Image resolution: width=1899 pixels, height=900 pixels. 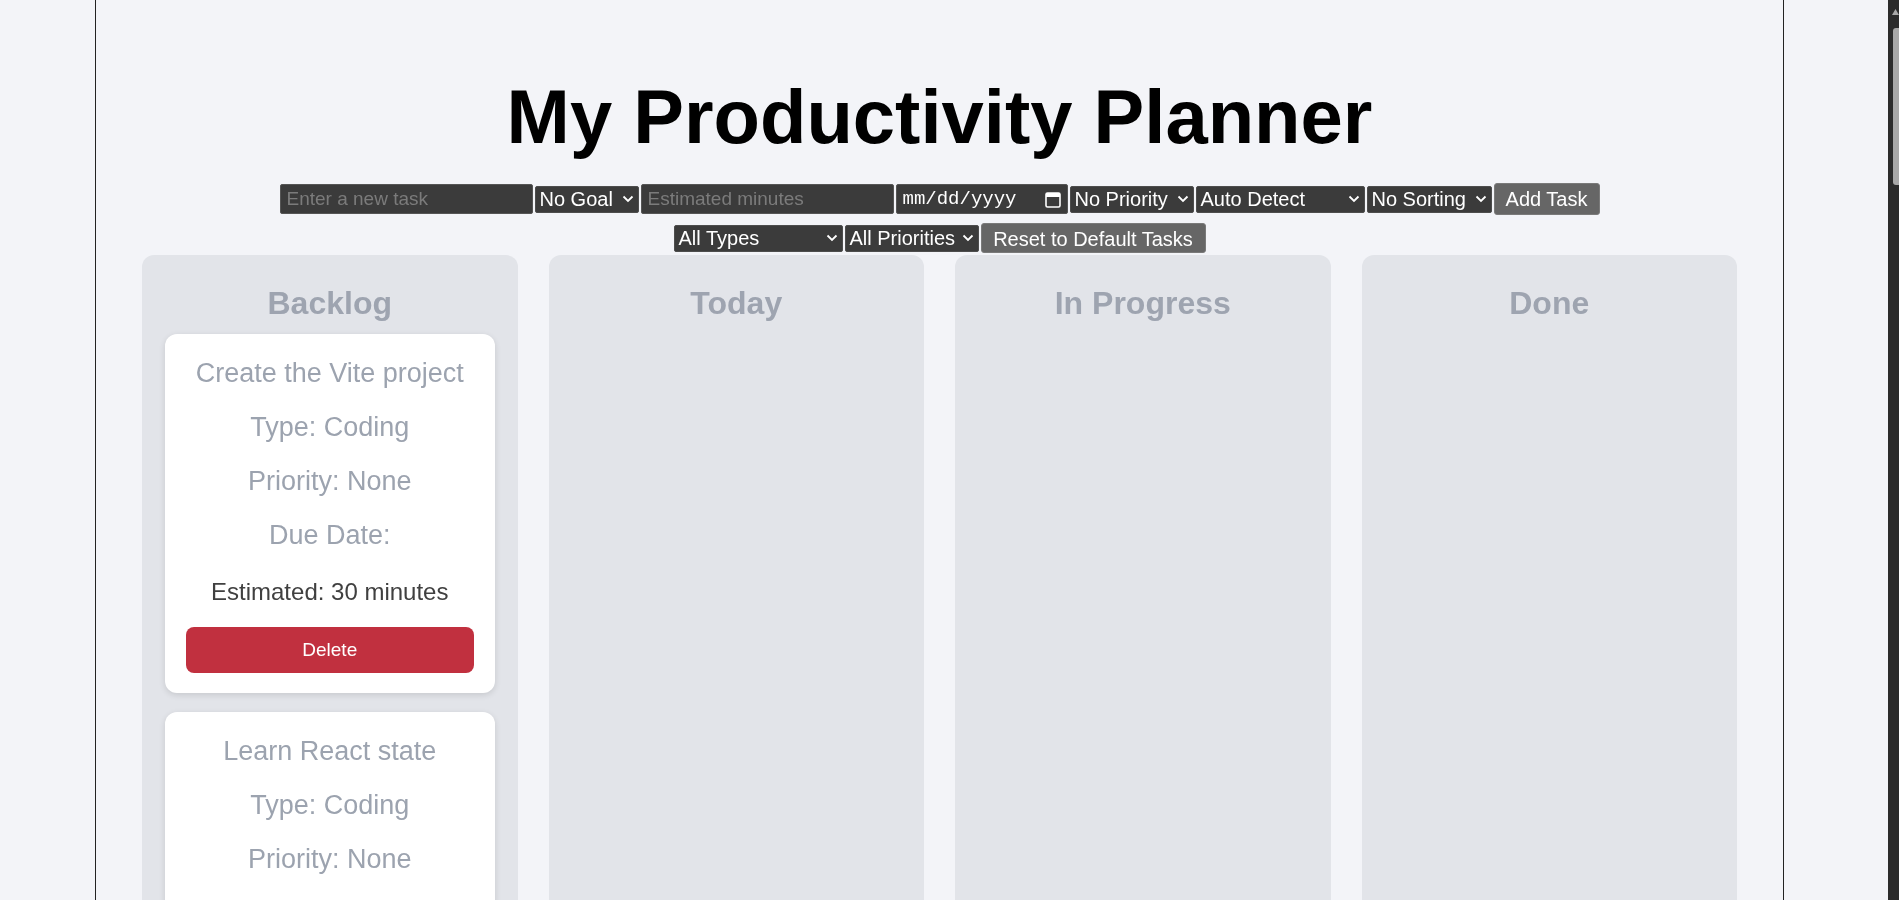 I want to click on task-estimate: Estimated: 30 minutes, so click(x=330, y=592).